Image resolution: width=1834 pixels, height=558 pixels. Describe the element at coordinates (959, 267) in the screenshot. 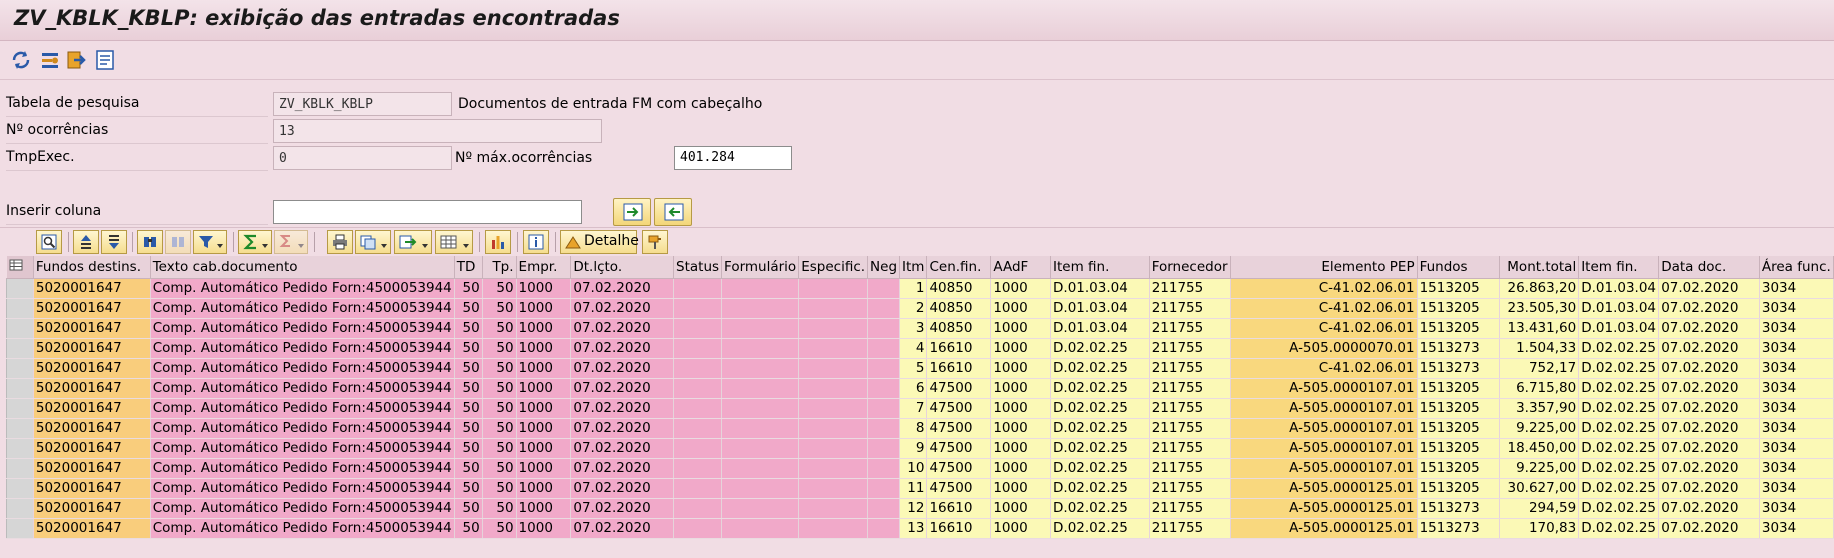

I see `column-header: Cen.fin.` at that location.